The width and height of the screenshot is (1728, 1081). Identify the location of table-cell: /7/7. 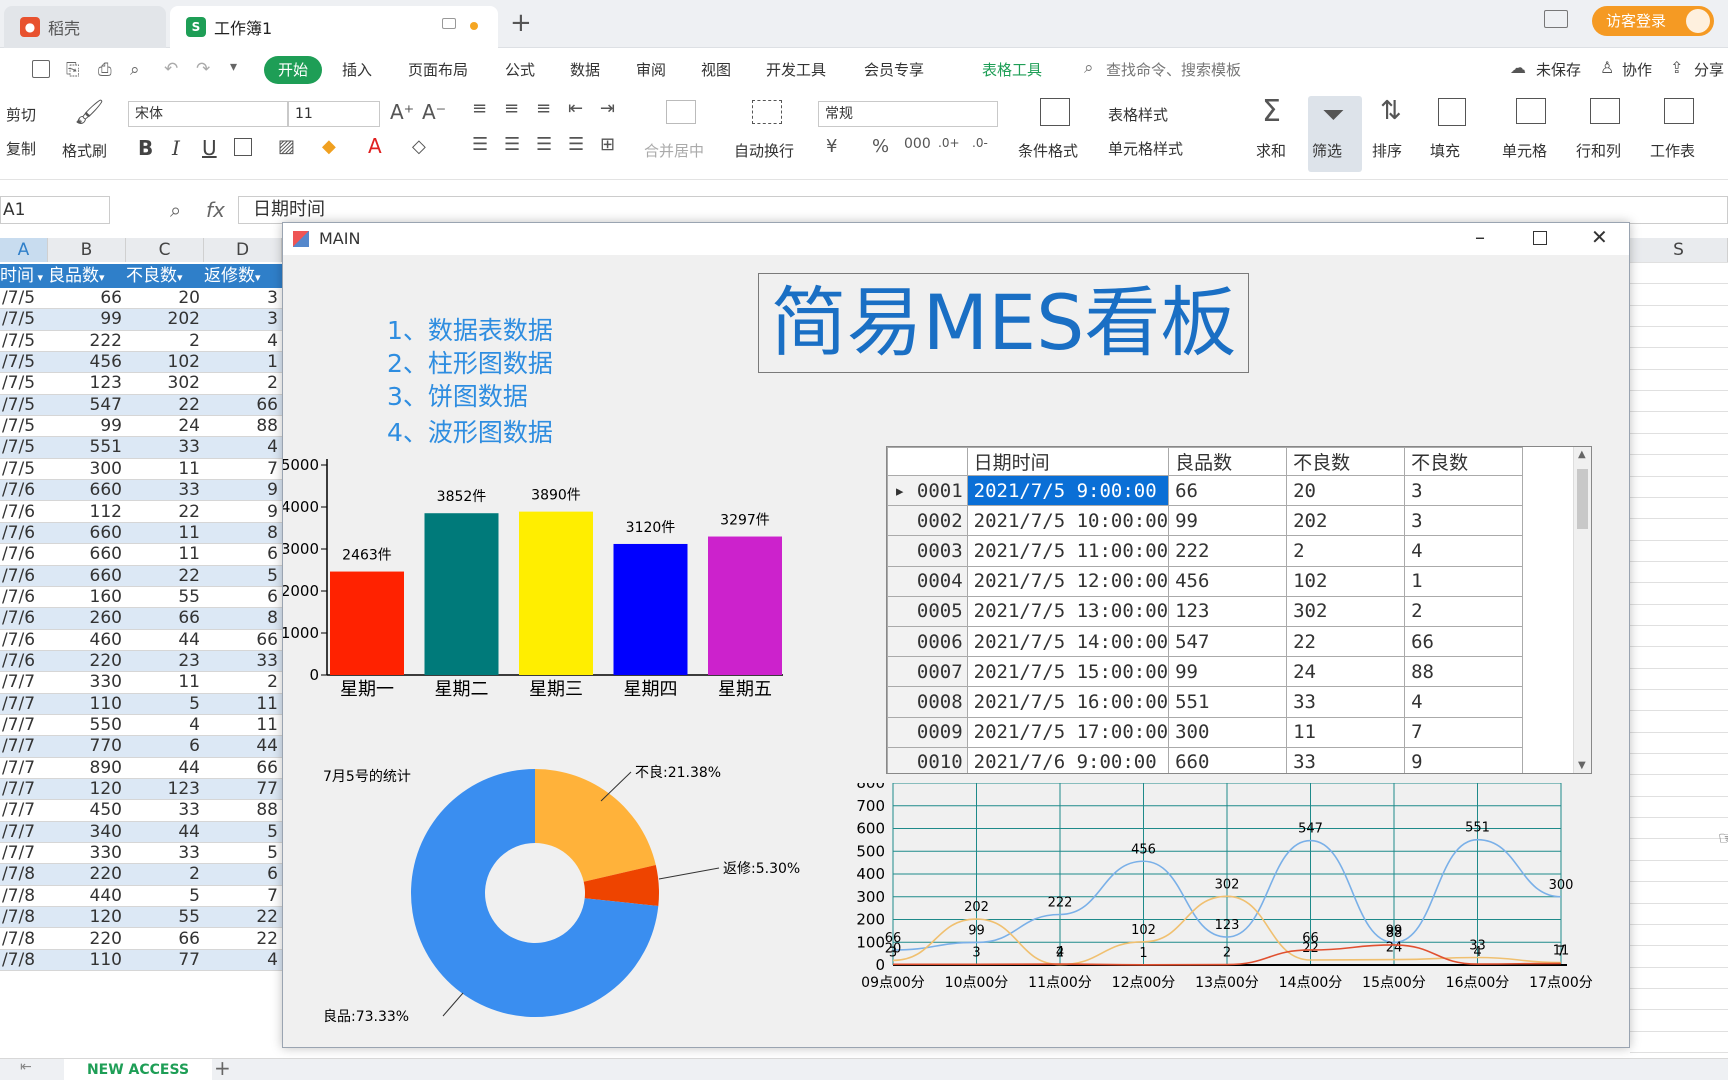
(24, 682).